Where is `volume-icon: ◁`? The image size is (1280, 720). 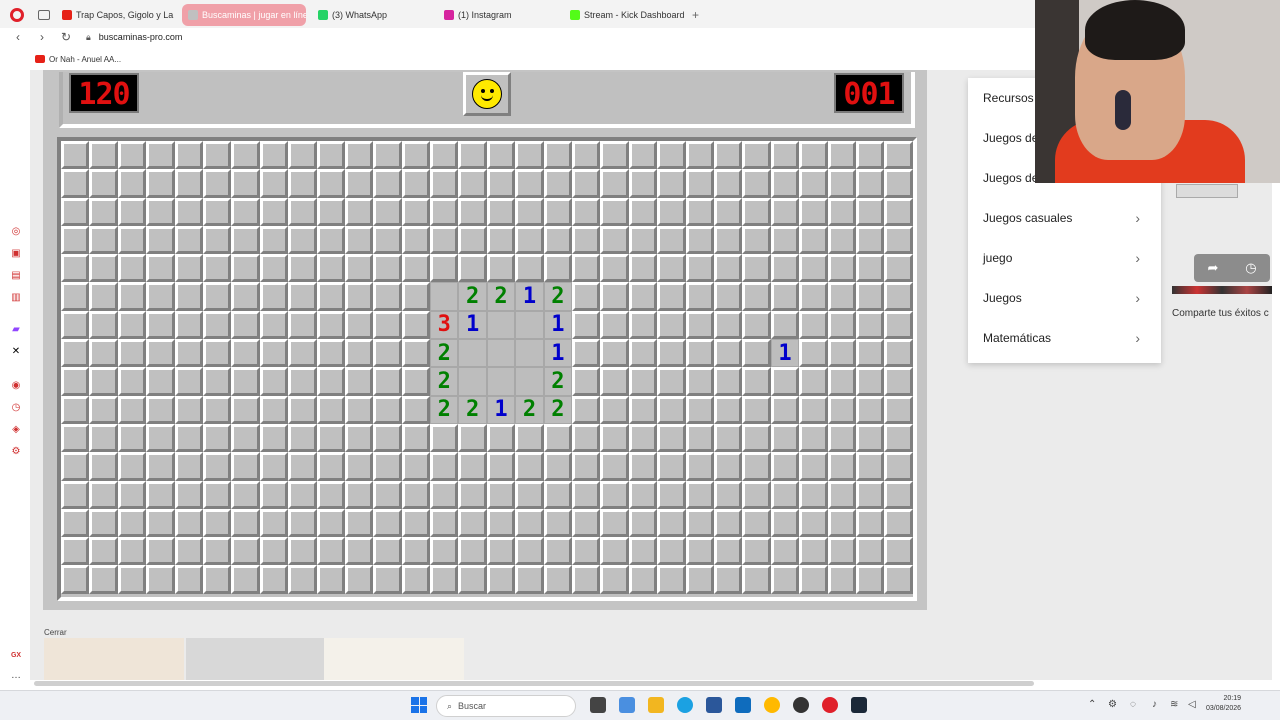
volume-icon: ◁ is located at coordinates (1192, 704).